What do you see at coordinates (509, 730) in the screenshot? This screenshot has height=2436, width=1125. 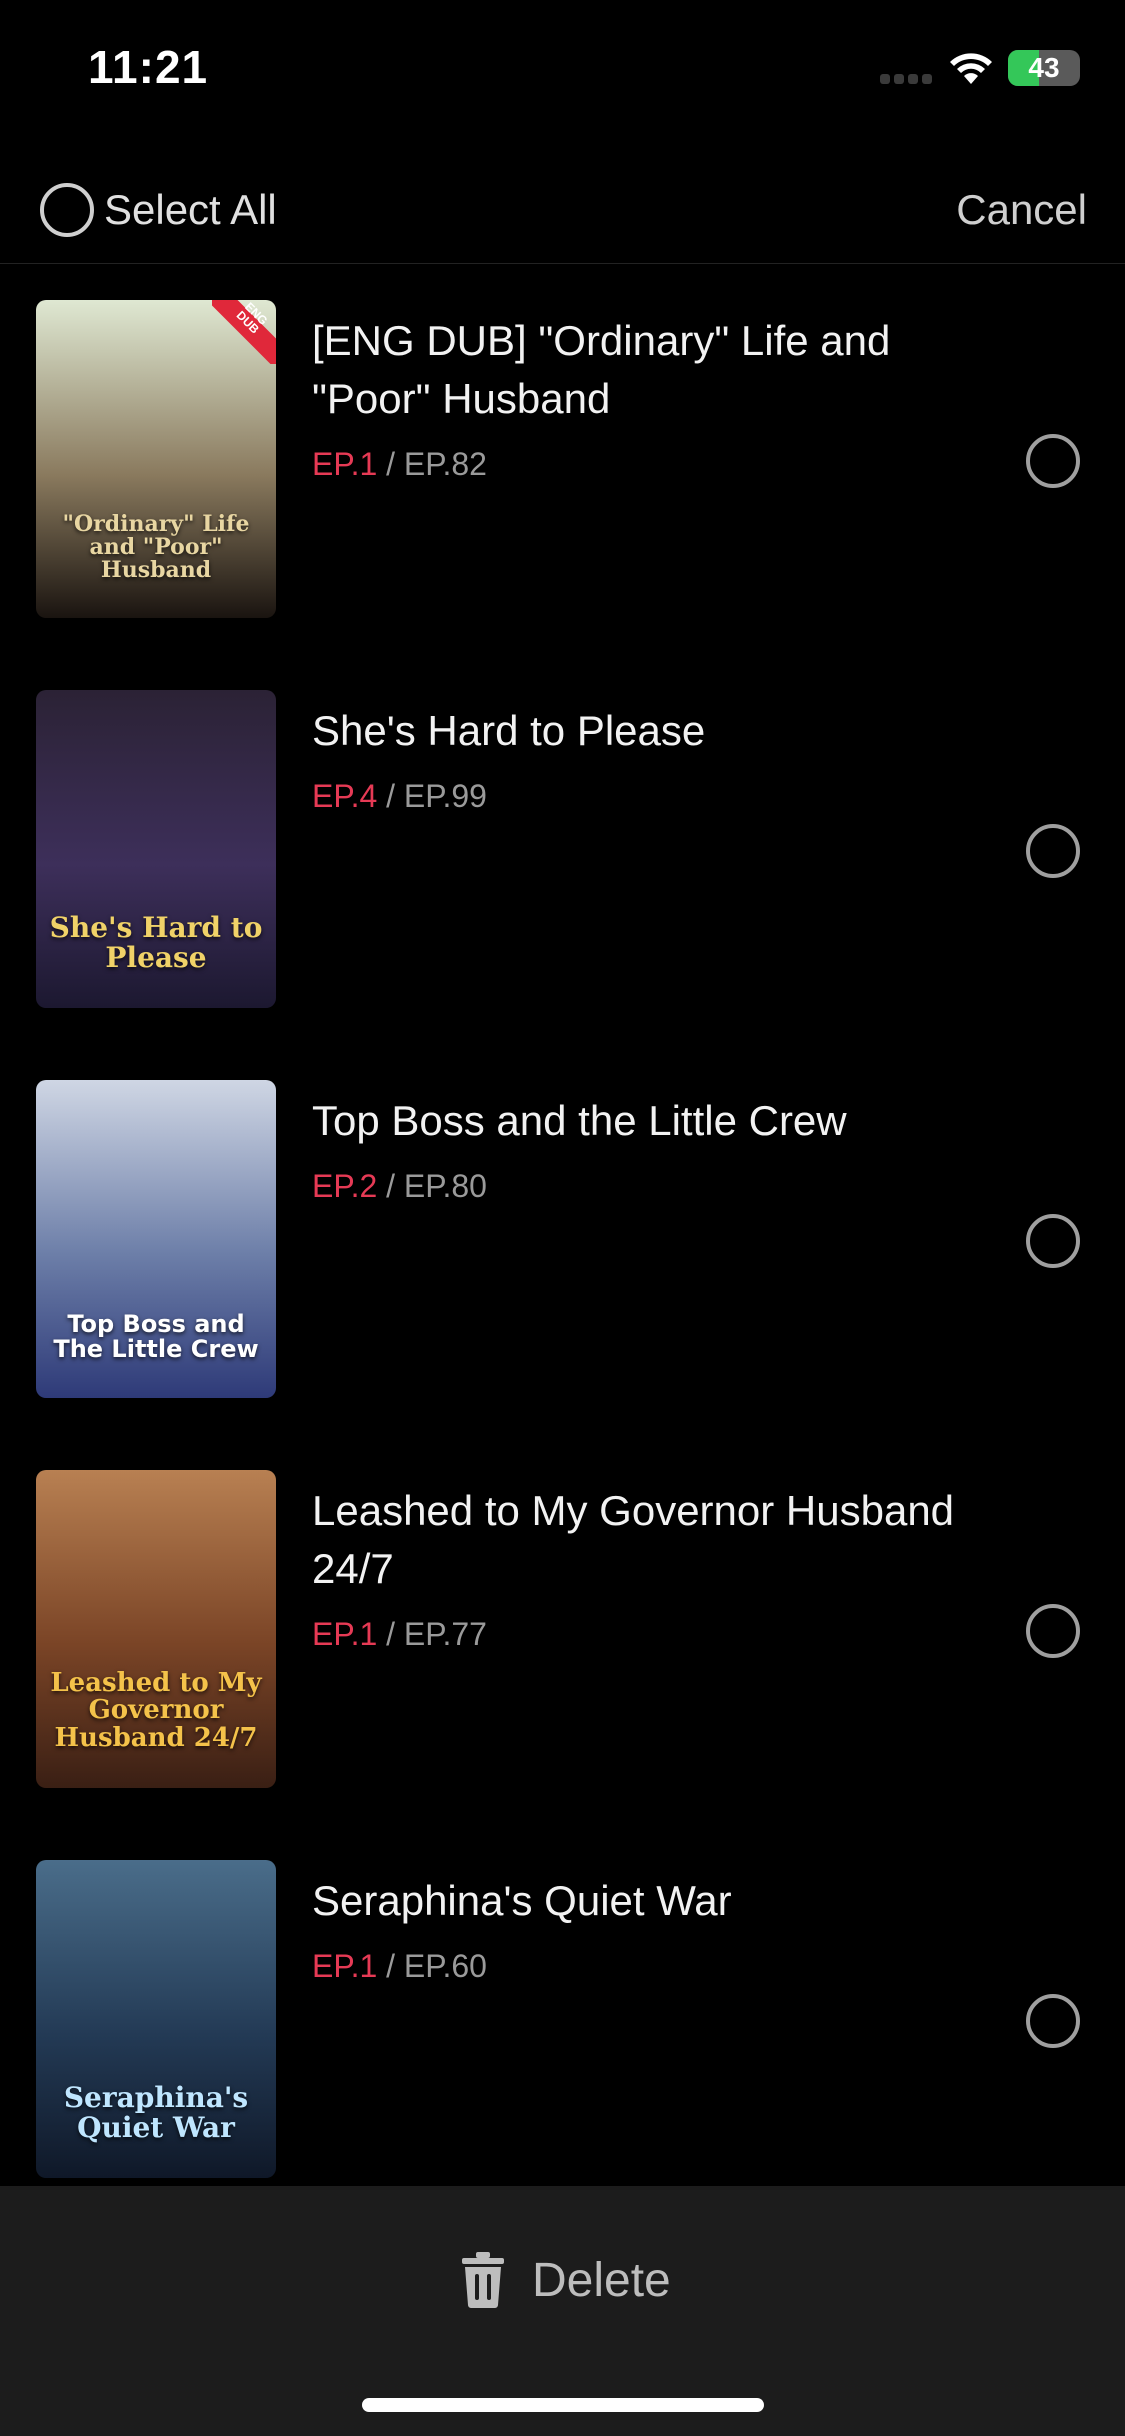 I see `drama-title: She's Hard to Please` at bounding box center [509, 730].